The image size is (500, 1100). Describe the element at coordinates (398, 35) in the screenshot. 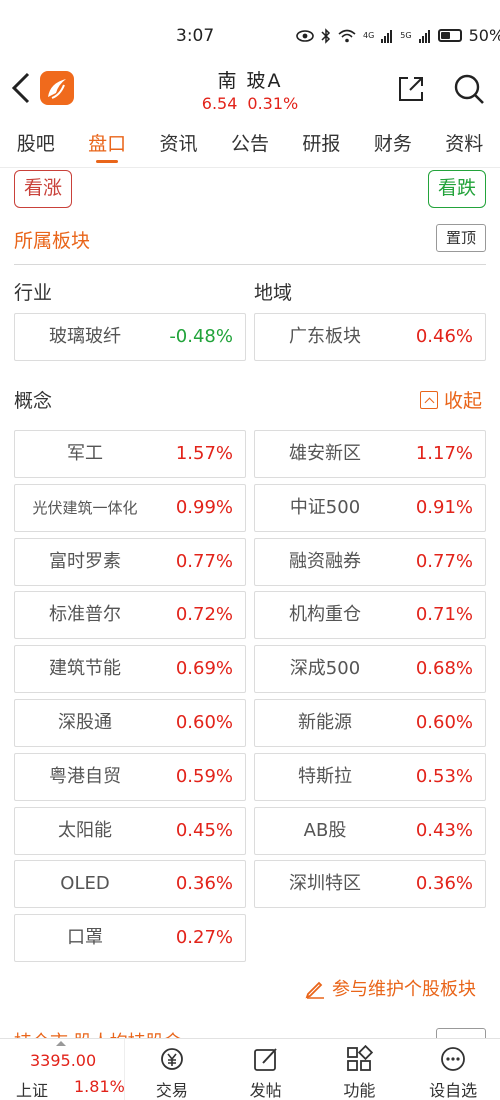

I see `status-icons: 4G 5G 50%` at that location.